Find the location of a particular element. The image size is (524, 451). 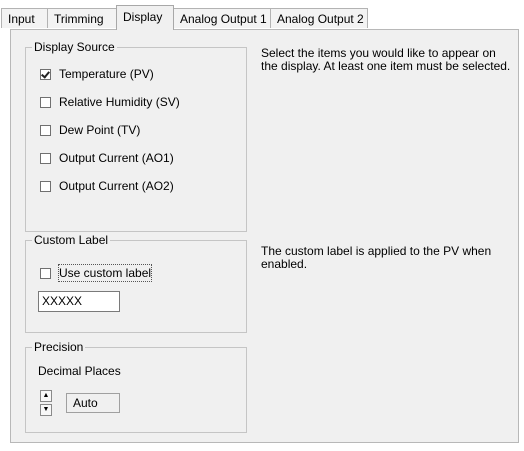

precision-group: Precision Decimal Places ▲ ▼ Auto is located at coordinates (136, 386).